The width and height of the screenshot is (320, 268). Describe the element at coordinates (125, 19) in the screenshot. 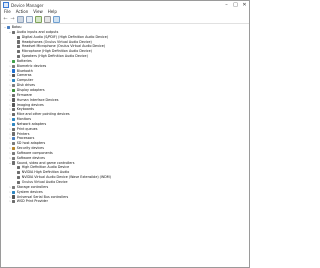

I see `toolbar: ← →` at that location.